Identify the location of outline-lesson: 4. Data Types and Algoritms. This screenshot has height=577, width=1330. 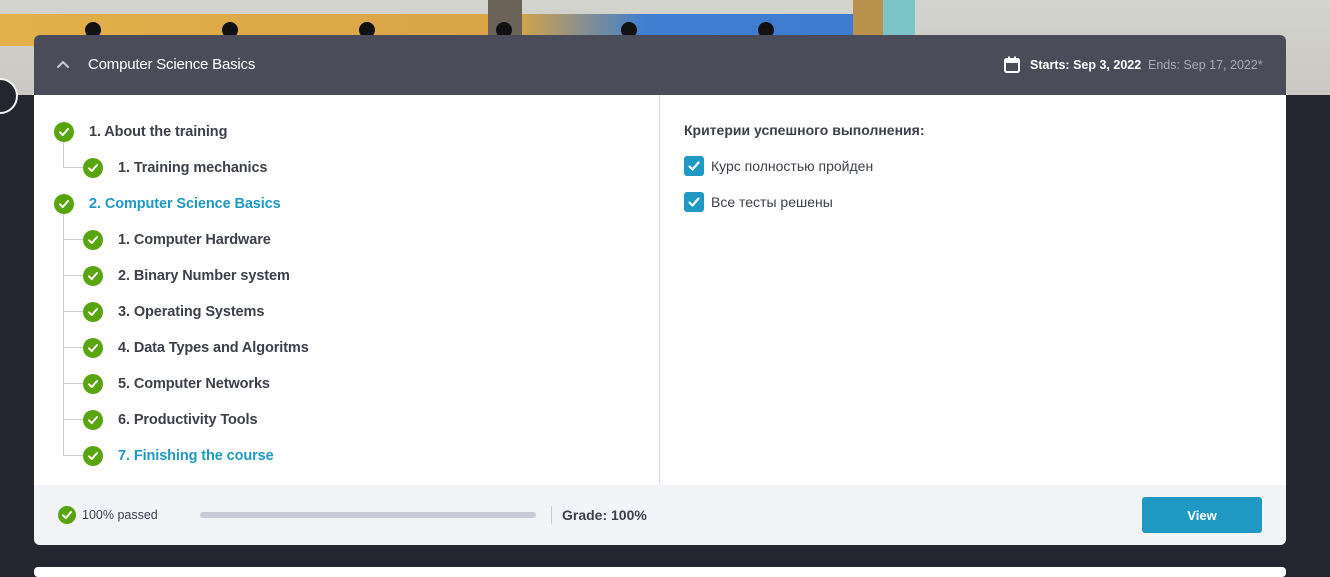
(196, 348).